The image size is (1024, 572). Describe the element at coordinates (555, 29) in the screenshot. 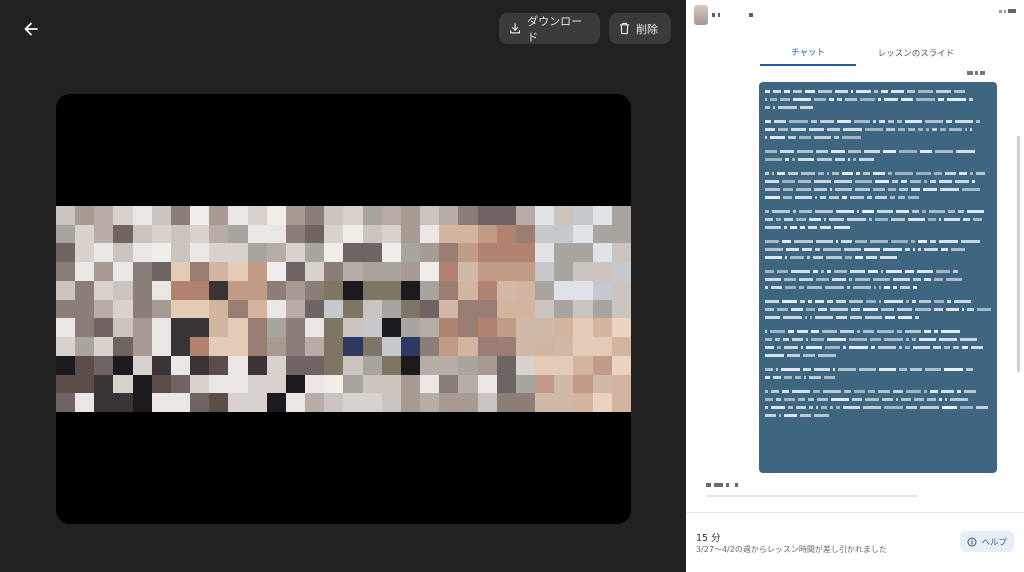

I see `download-label: ダウンロード` at that location.